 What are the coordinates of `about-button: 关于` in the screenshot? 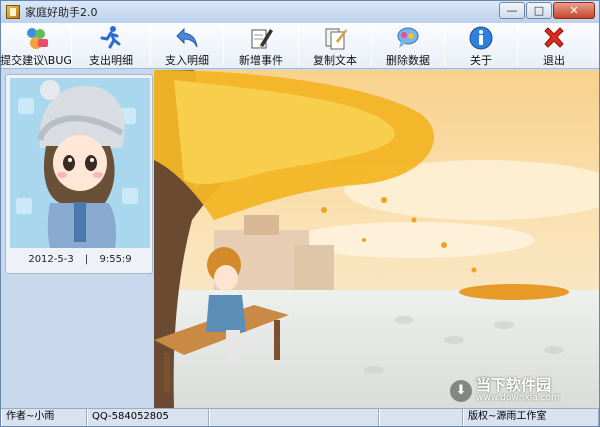 It's located at (481, 46).